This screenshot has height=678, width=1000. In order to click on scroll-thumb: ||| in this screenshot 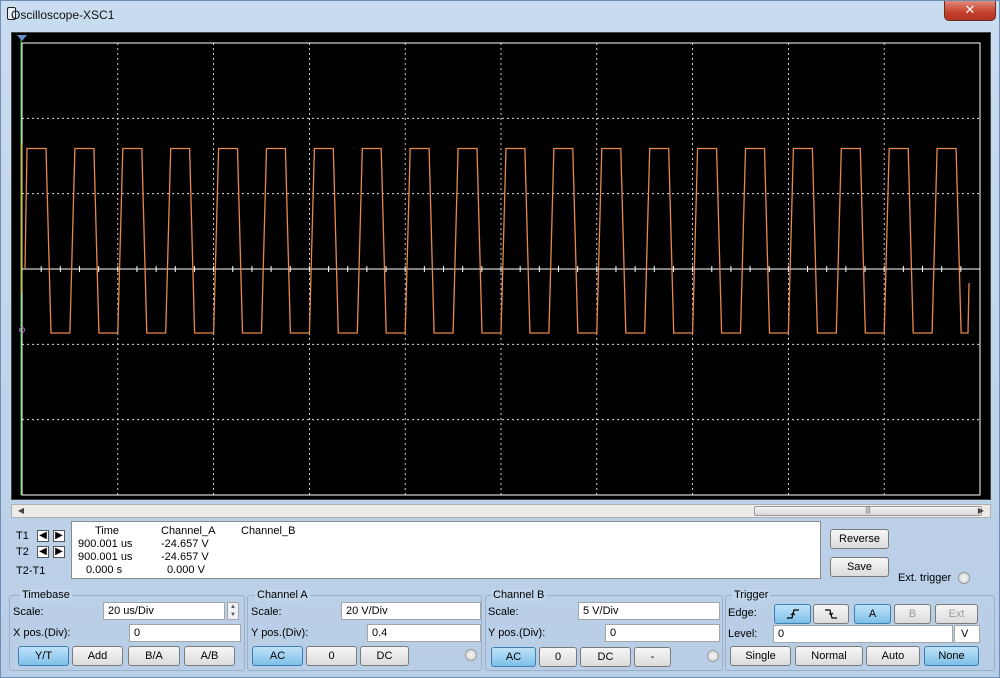, I will do `click(868, 511)`.